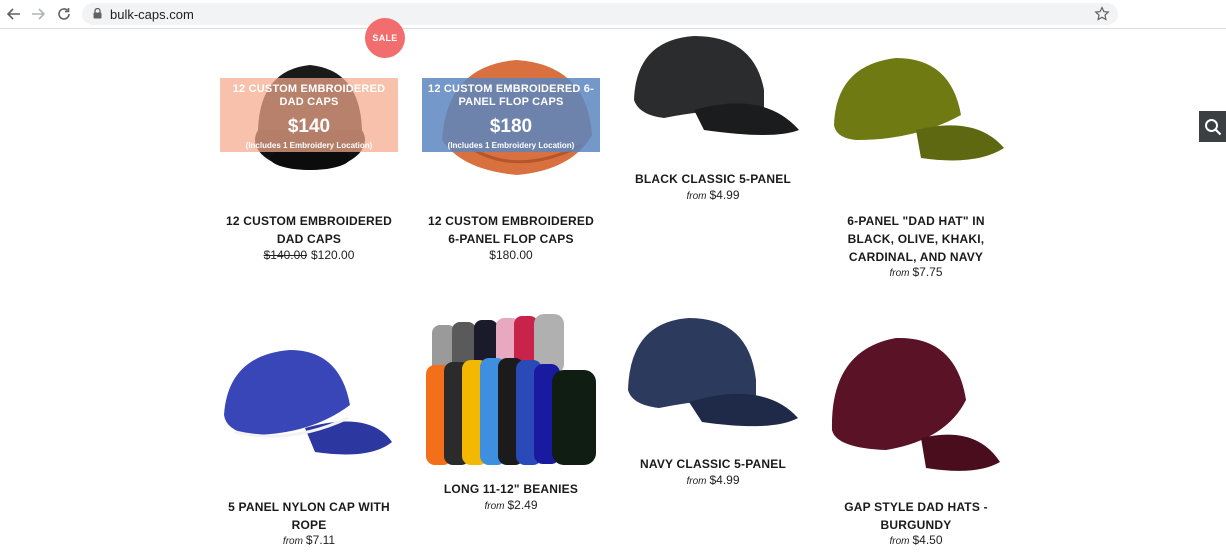  What do you see at coordinates (97, 13) in the screenshot?
I see `lock-icon` at bounding box center [97, 13].